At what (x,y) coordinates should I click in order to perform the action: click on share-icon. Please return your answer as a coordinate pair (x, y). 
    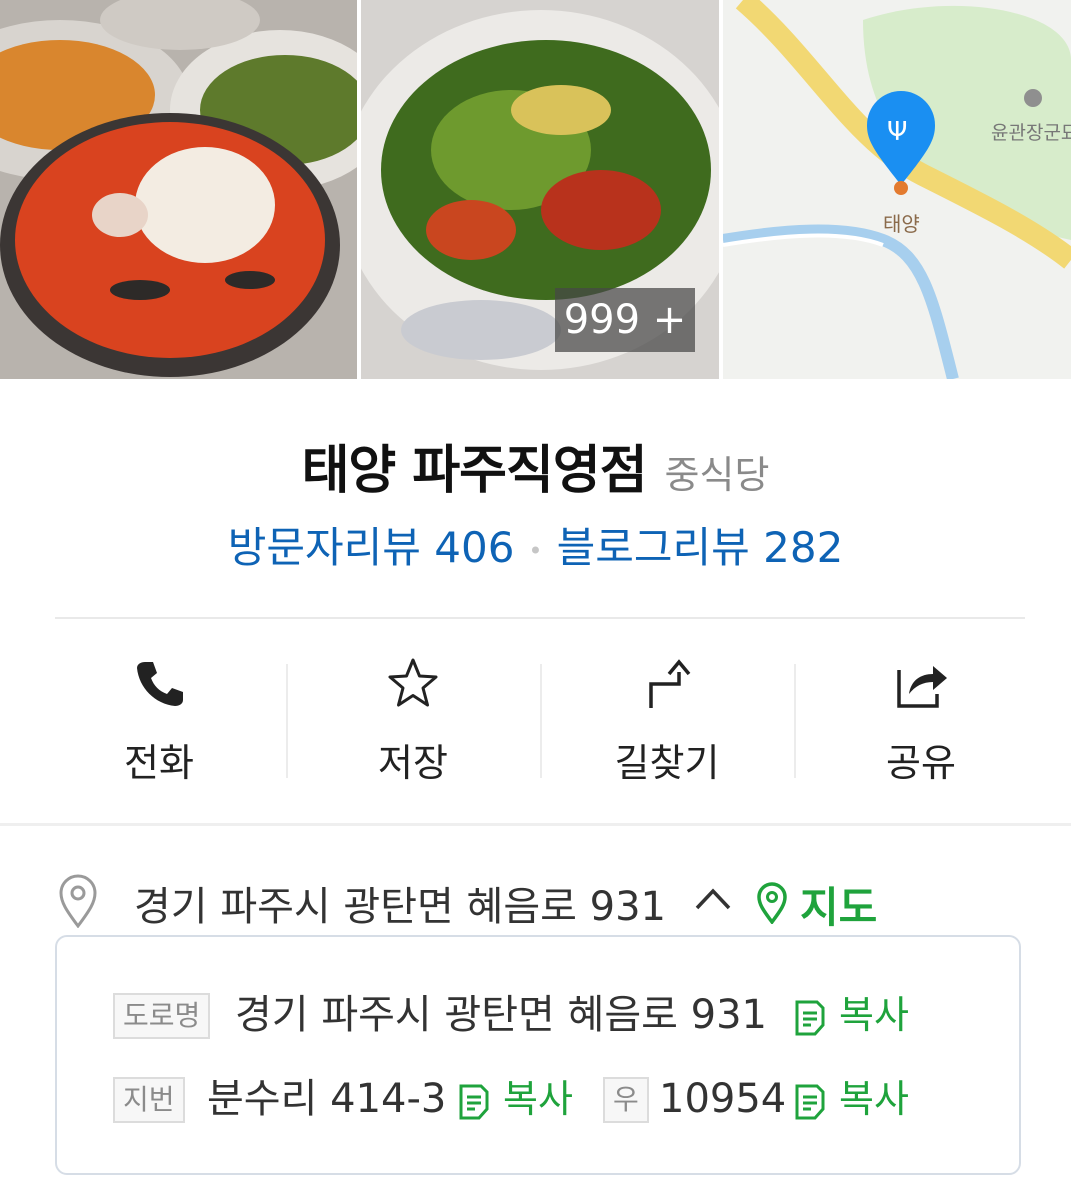
    Looking at the image, I should click on (922, 687).